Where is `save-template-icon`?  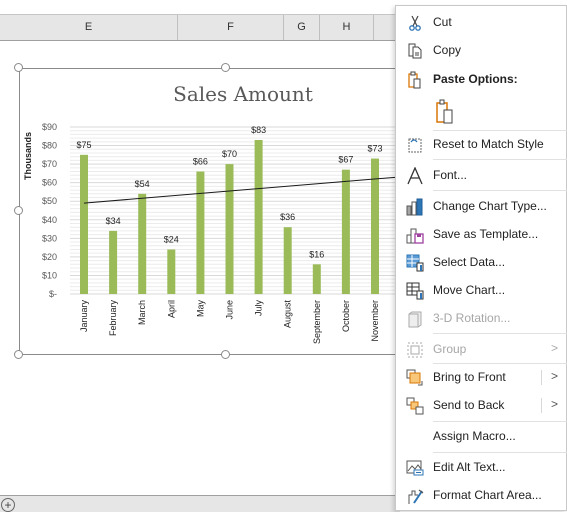
save-template-icon is located at coordinates (415, 236).